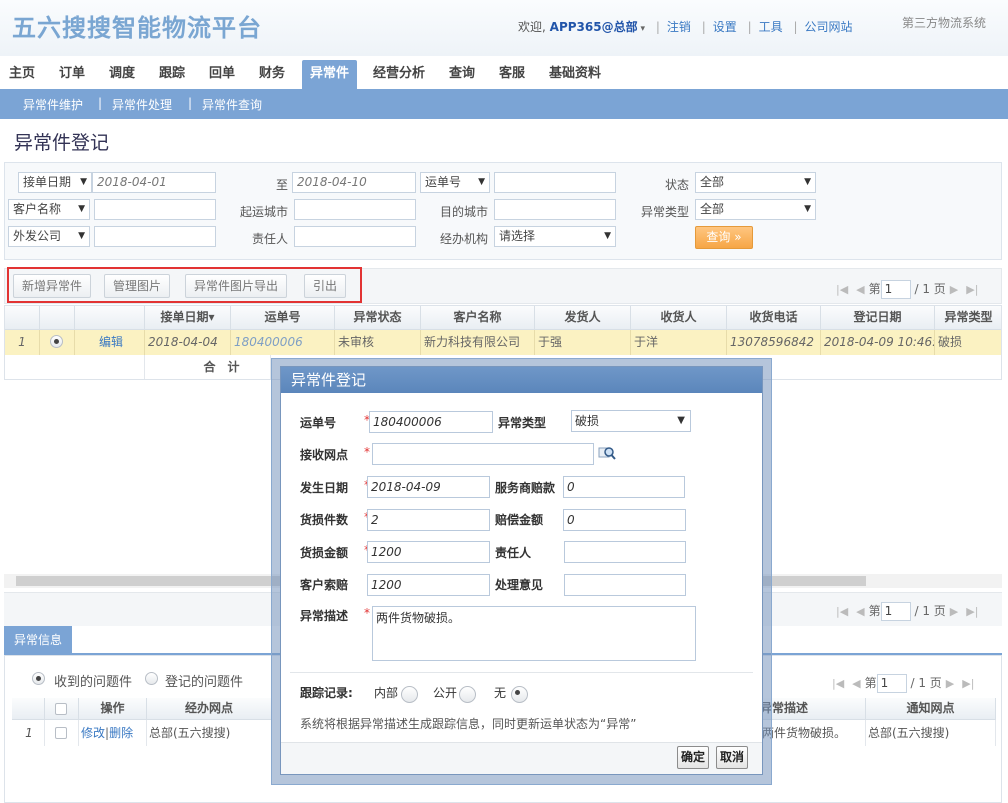 The image size is (1008, 803). I want to click on claim-field: 1200, so click(428, 585).